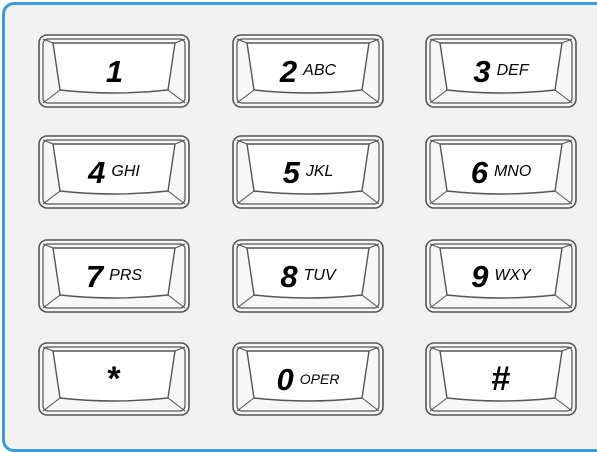  I want to click on key-4: 4 GHI, so click(114, 172).